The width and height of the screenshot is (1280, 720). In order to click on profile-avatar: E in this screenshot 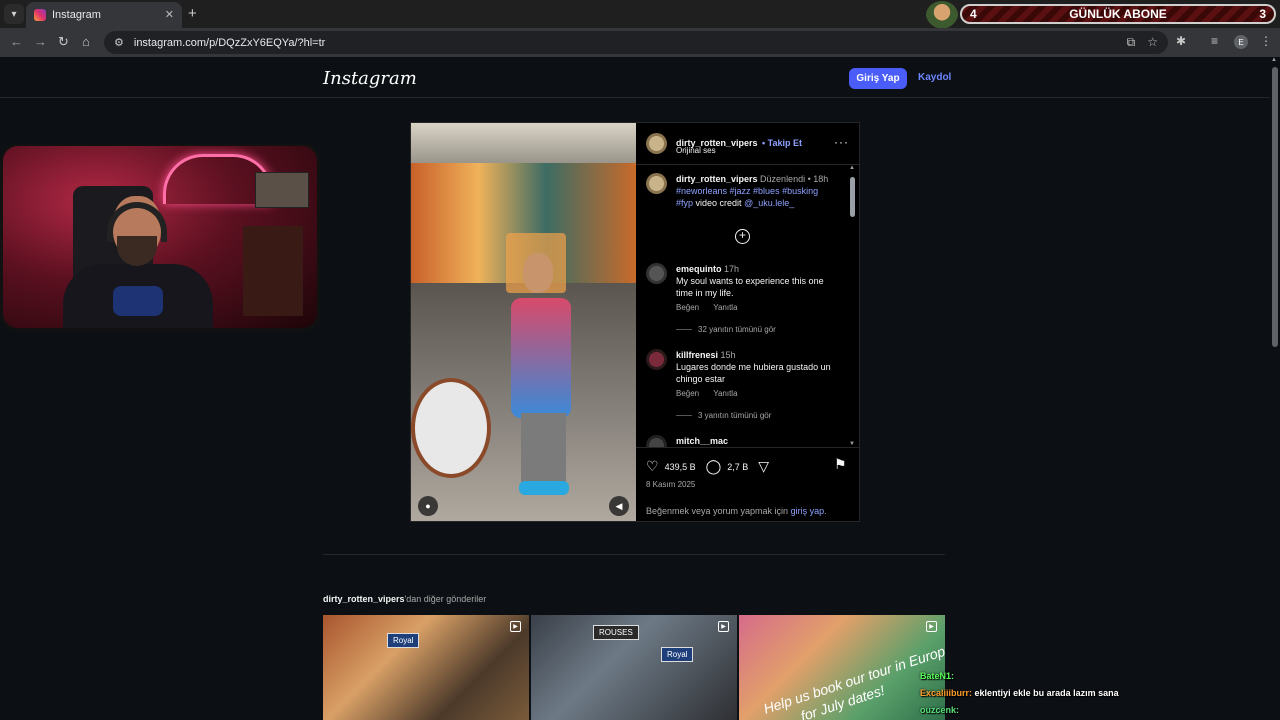, I will do `click(1241, 42)`.